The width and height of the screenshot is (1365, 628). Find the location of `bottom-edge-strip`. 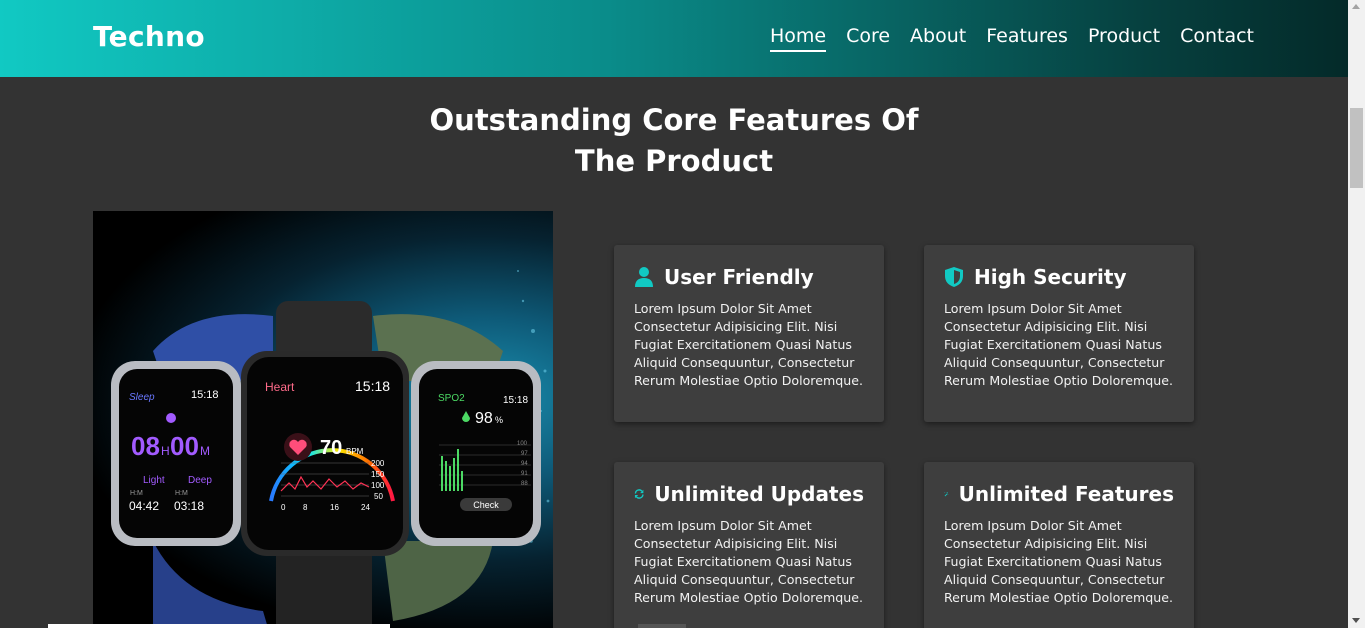

bottom-edge-strip is located at coordinates (219, 626).